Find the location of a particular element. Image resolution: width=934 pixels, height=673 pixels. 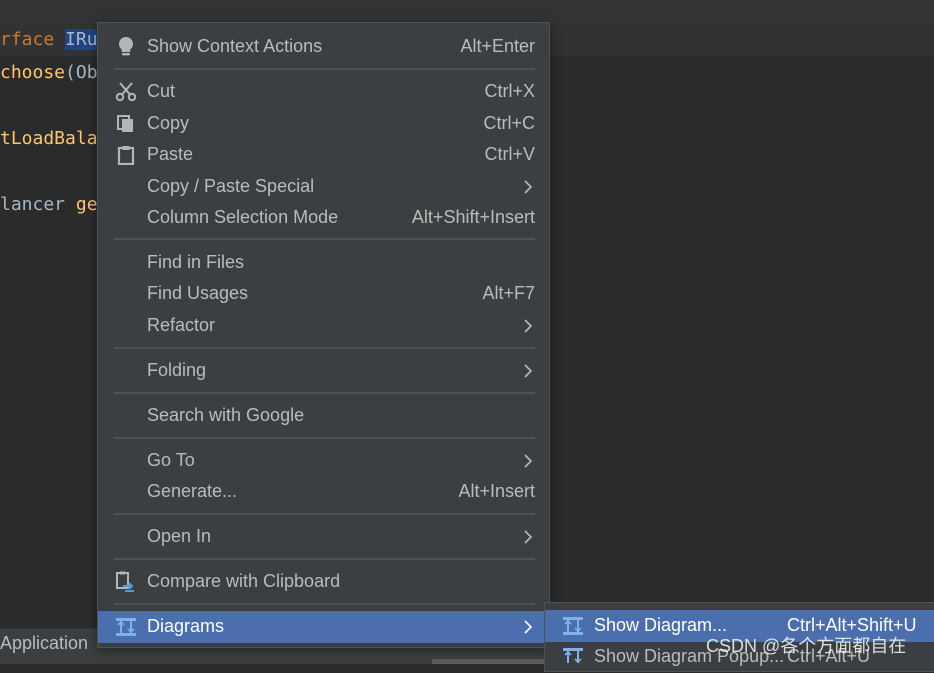

diagram-popup-icon is located at coordinates (573, 657).